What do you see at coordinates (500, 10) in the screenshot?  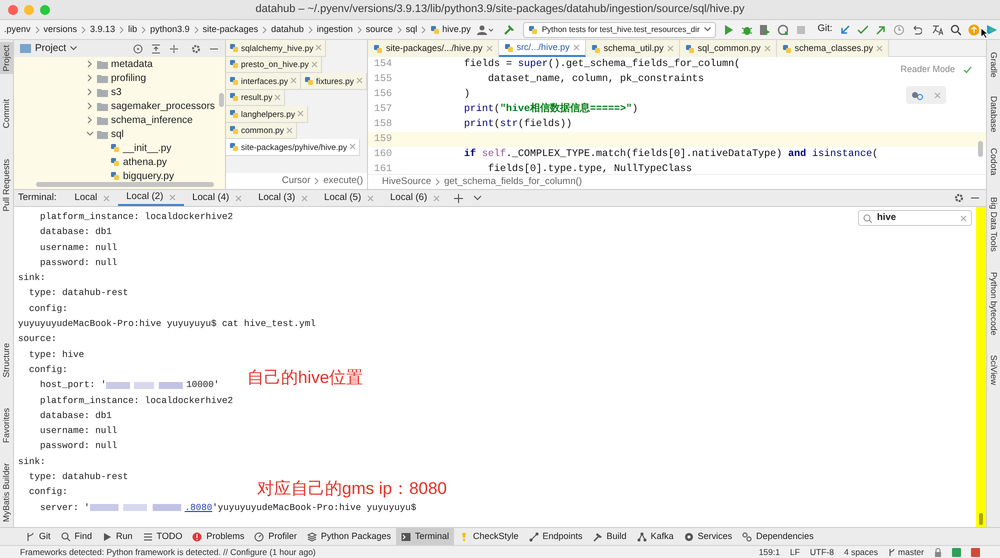 I see `window-title: datahub – ~/.pyenv/versions/3.9.13/lib/python3.9/site-packages/datahub/ingestion/source/sql/hive.py` at bounding box center [500, 10].